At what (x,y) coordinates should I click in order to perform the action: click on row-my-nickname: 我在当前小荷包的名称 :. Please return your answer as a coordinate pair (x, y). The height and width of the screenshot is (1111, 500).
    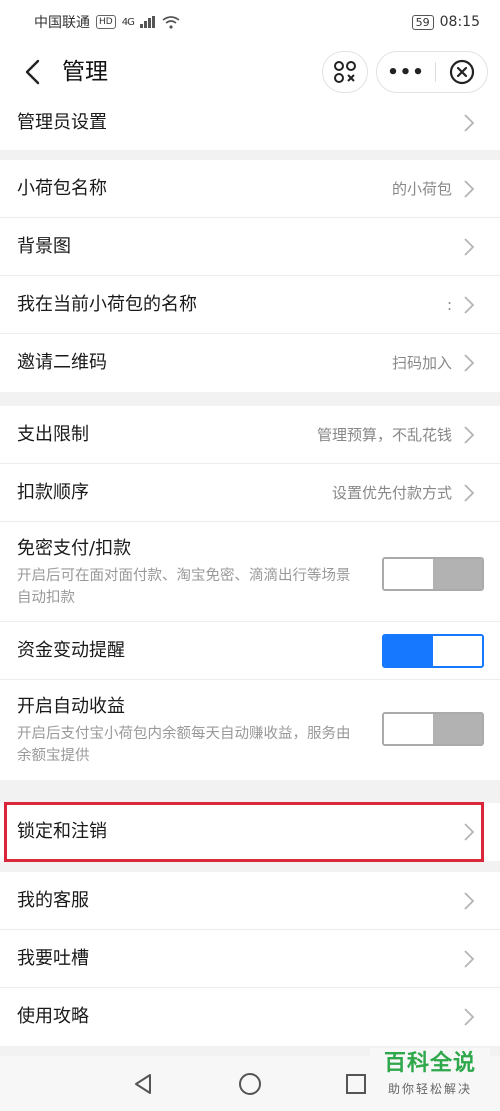
    Looking at the image, I should click on (250, 305).